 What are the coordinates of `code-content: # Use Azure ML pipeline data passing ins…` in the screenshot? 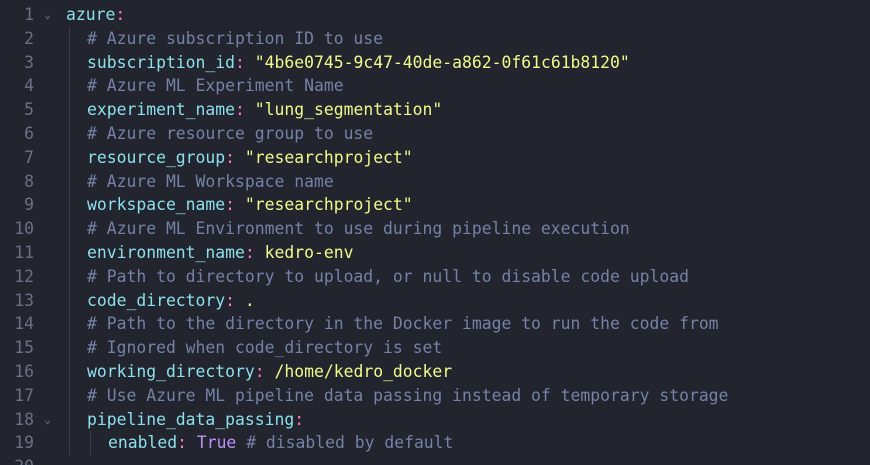 It's located at (407, 396).